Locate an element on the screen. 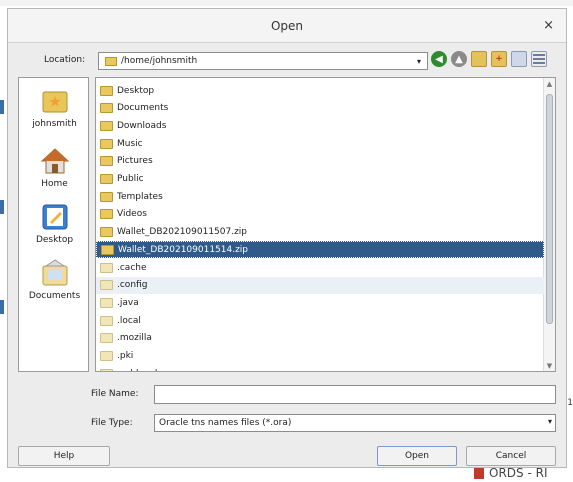 Image resolution: width=573 pixels, height=482 pixels. file-name-label: File Name: is located at coordinates (115, 394).